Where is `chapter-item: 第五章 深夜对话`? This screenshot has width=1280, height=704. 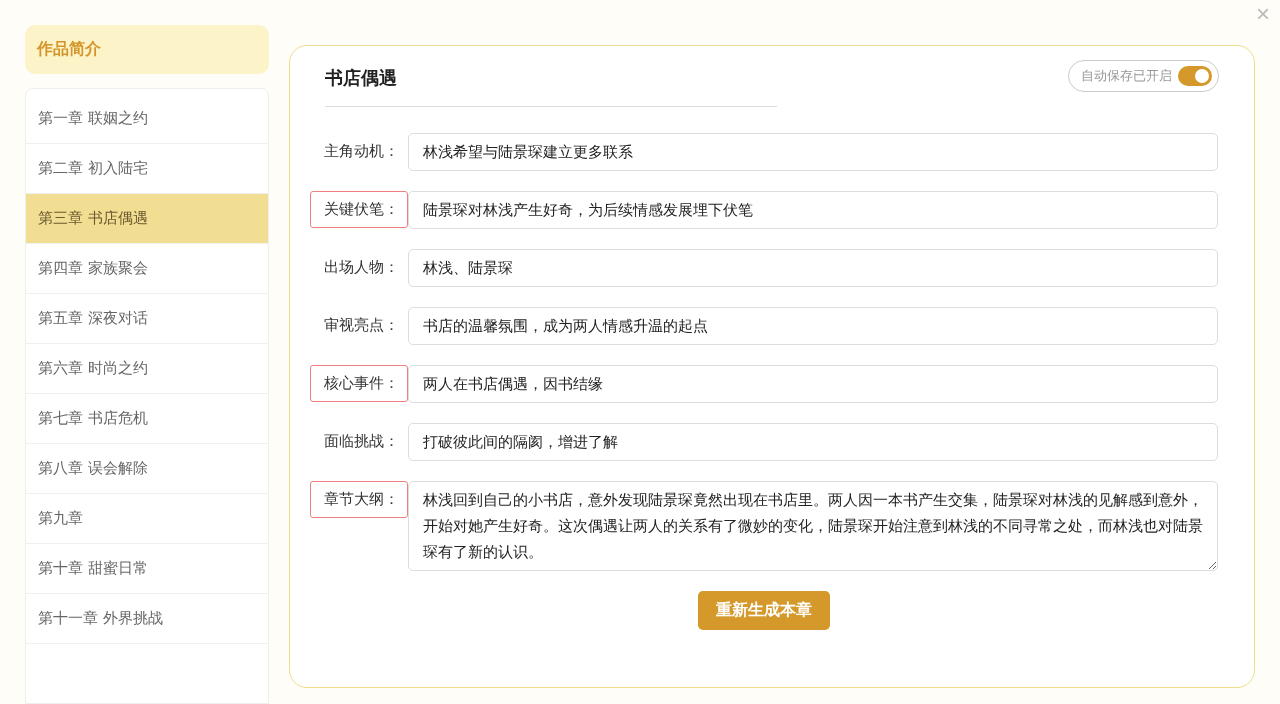 chapter-item: 第五章 深夜对话 is located at coordinates (147, 319).